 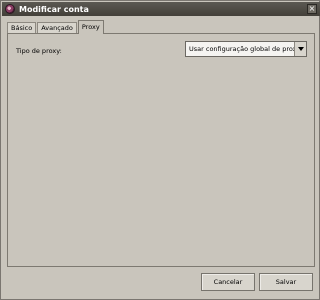 I want to click on tab-label: Proxy, so click(x=90, y=27).